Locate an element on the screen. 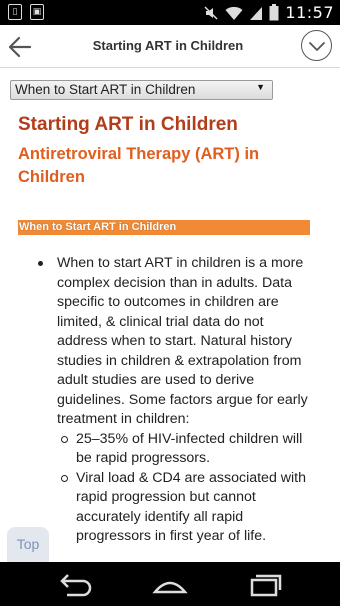 Image resolution: width=340 pixels, height=606 pixels. status-bar: ▯ ▣ 11:57 is located at coordinates (170, 12).